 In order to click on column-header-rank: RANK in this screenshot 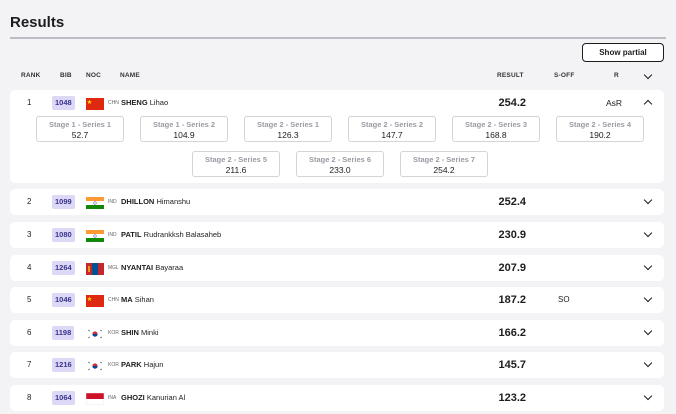, I will do `click(31, 75)`.